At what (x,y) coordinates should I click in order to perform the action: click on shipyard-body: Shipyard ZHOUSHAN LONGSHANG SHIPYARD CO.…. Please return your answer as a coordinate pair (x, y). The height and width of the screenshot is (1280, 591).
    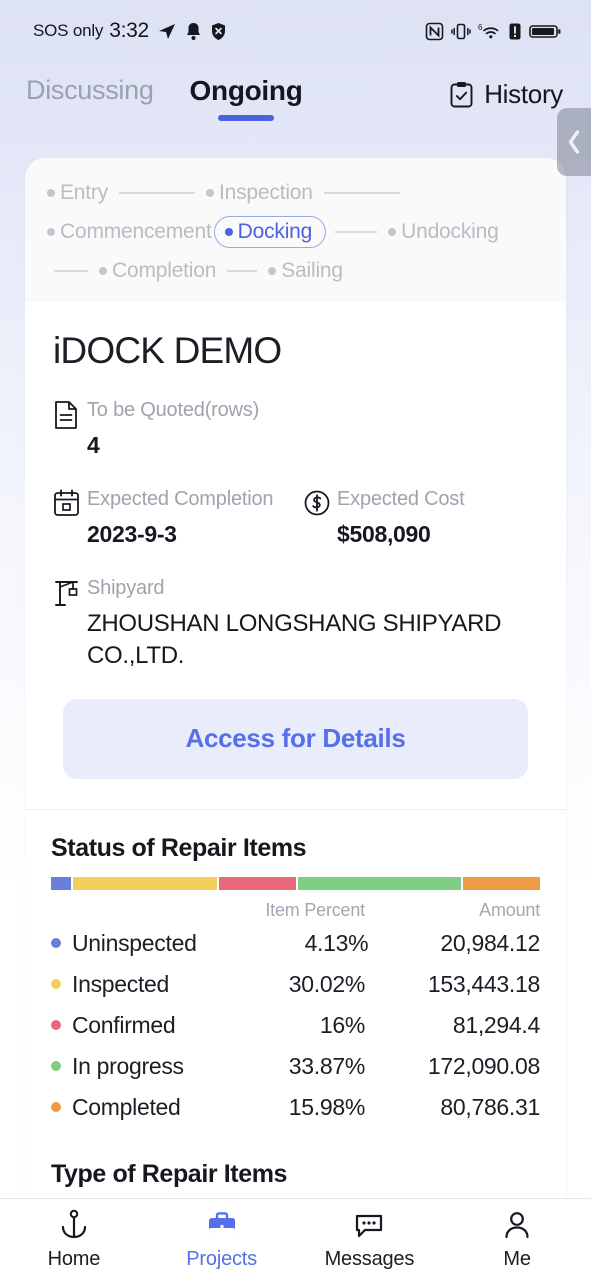
    Looking at the image, I should click on (312, 624).